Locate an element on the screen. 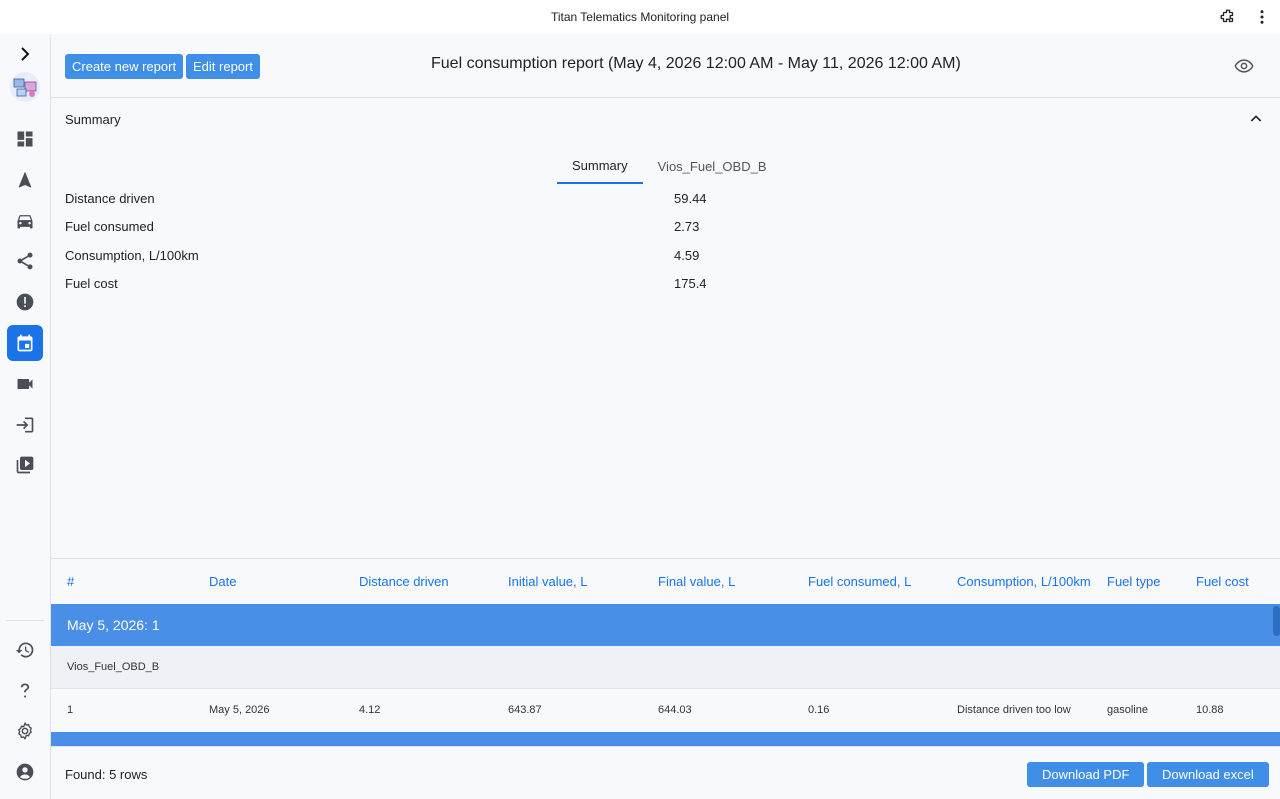 This screenshot has height=799, width=1280. tab-summary: Summary is located at coordinates (600, 166).